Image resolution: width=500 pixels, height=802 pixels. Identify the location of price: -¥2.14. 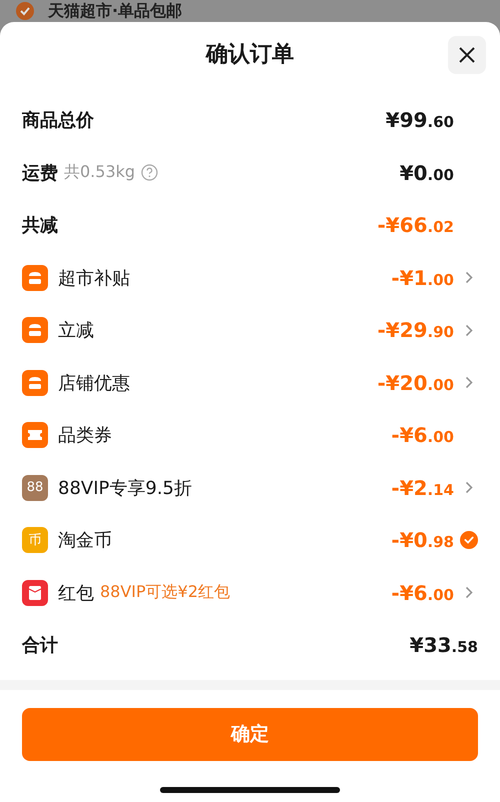
(422, 488).